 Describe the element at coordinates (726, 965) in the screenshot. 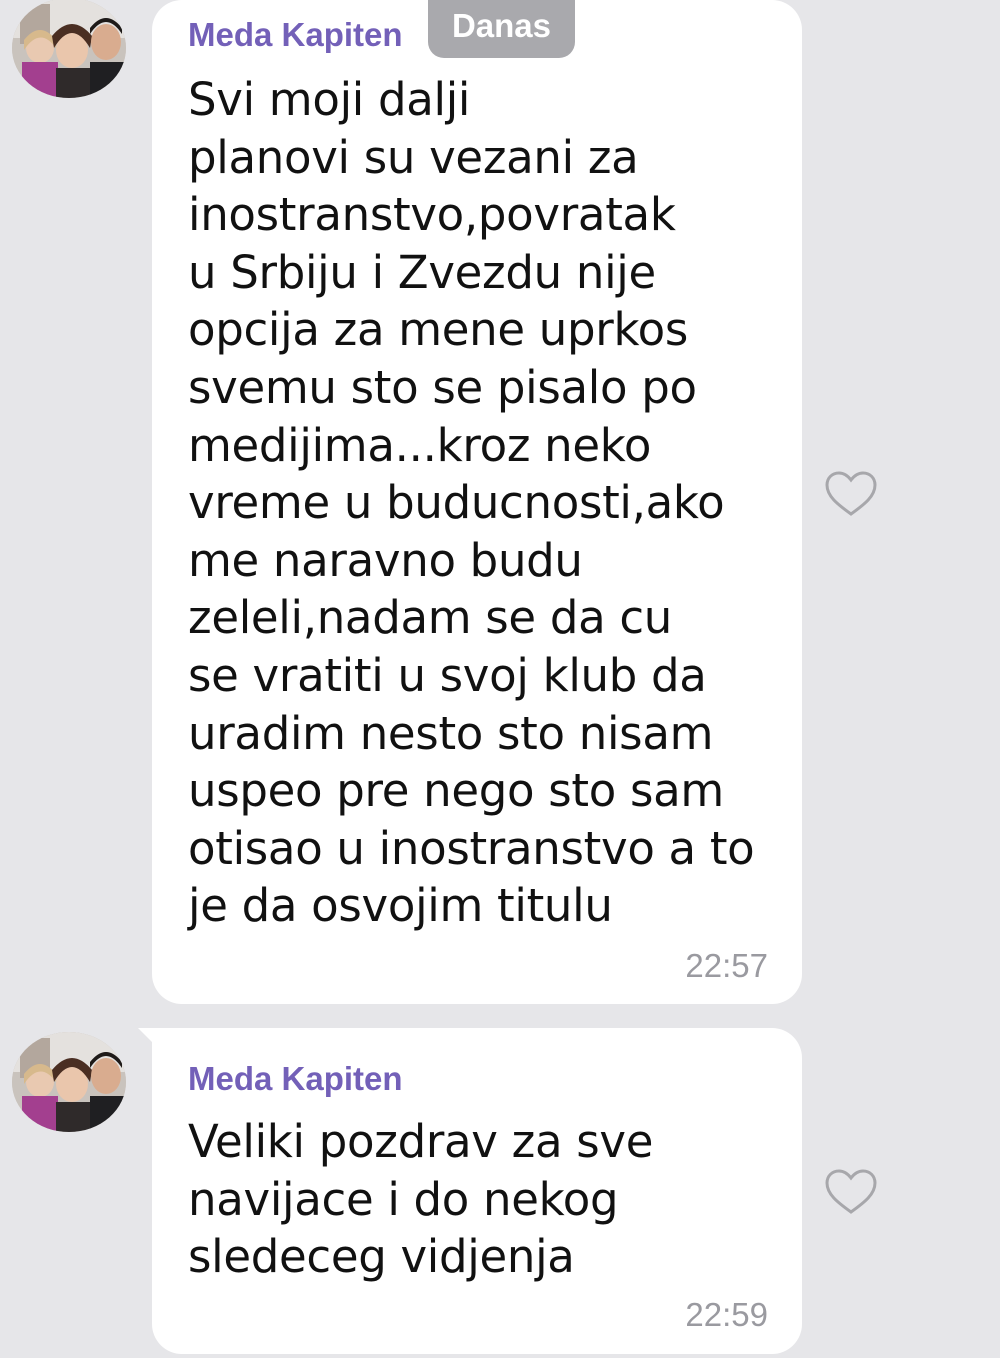

I see `message-timestamp: 22:57` at that location.